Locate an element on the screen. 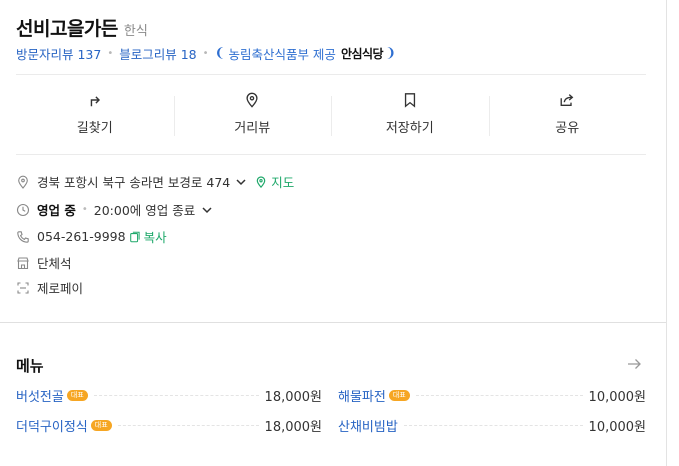 The width and height of the screenshot is (679, 466). group-seat-text: 단체석 is located at coordinates (54, 263).